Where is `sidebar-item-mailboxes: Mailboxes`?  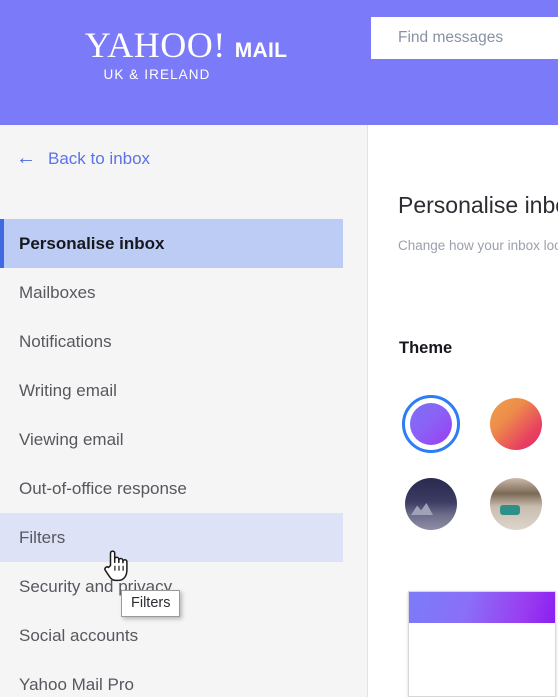
sidebar-item-mailboxes: Mailboxes is located at coordinates (171, 292).